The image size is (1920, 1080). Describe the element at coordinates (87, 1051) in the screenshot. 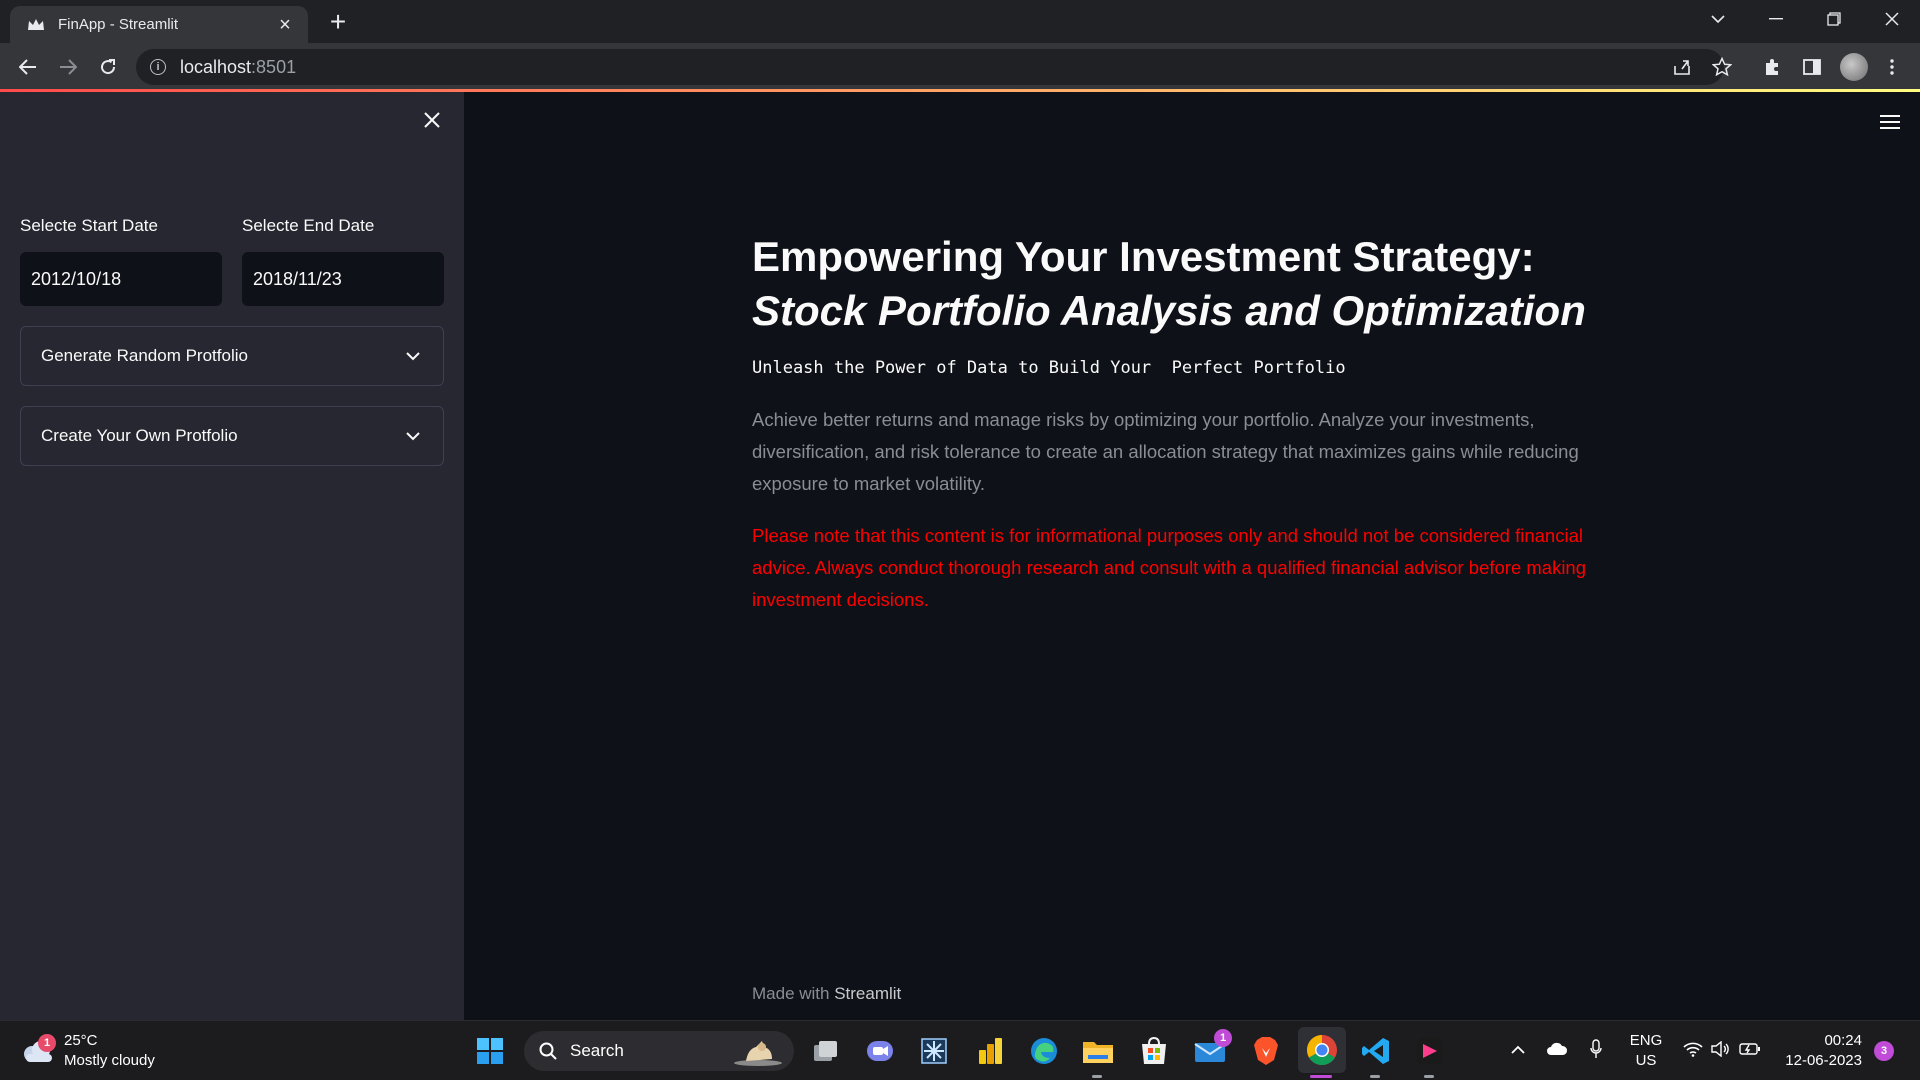

I see `weather-widget: 1 25°C Mostly cloudy` at that location.